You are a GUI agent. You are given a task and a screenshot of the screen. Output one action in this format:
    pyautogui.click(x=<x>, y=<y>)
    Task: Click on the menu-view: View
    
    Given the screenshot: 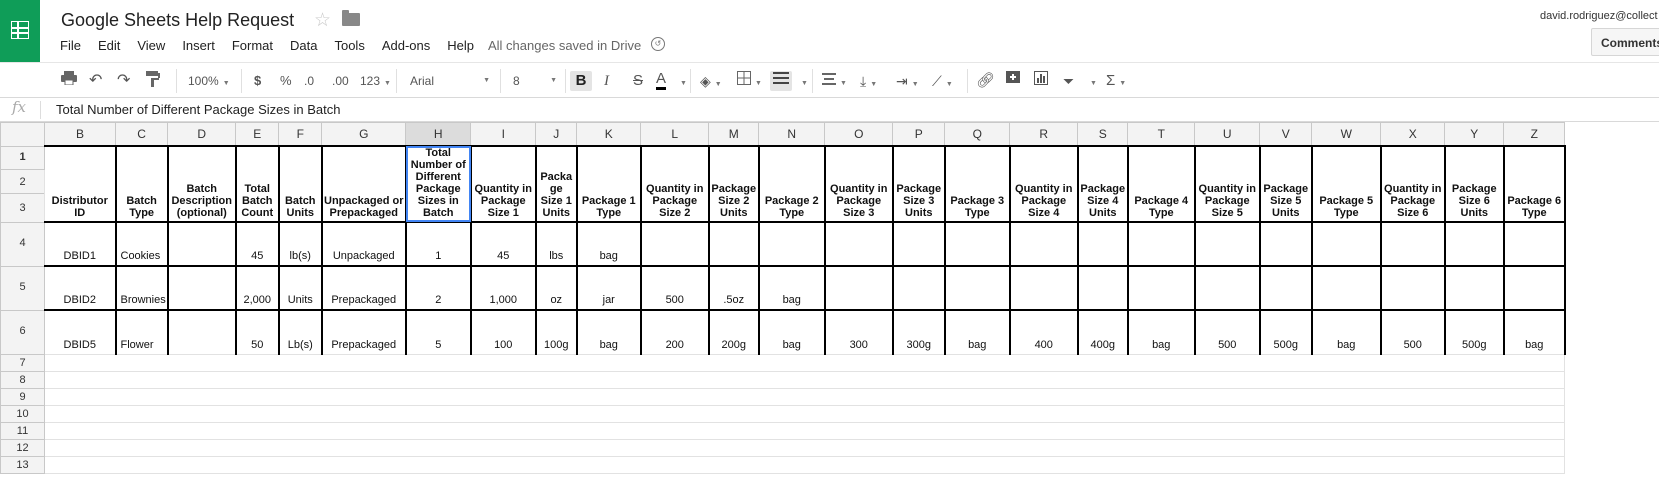 What is the action you would take?
    pyautogui.click(x=151, y=45)
    